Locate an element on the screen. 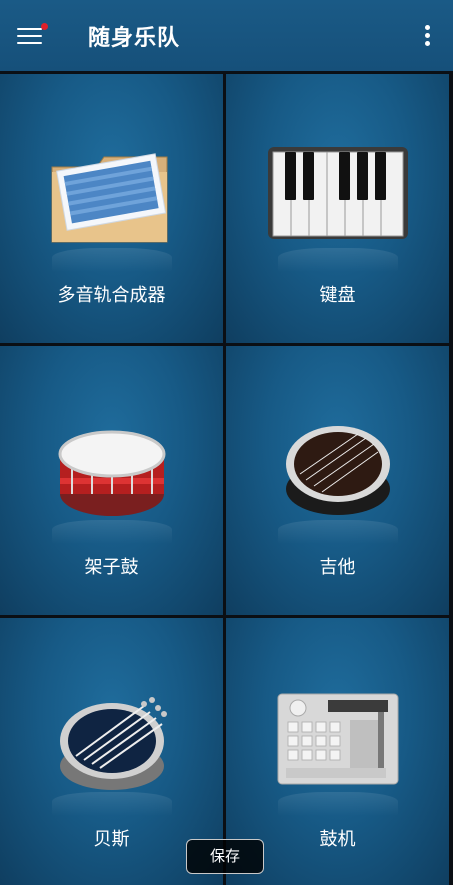  app-title: 随身乐队 is located at coordinates (134, 38).